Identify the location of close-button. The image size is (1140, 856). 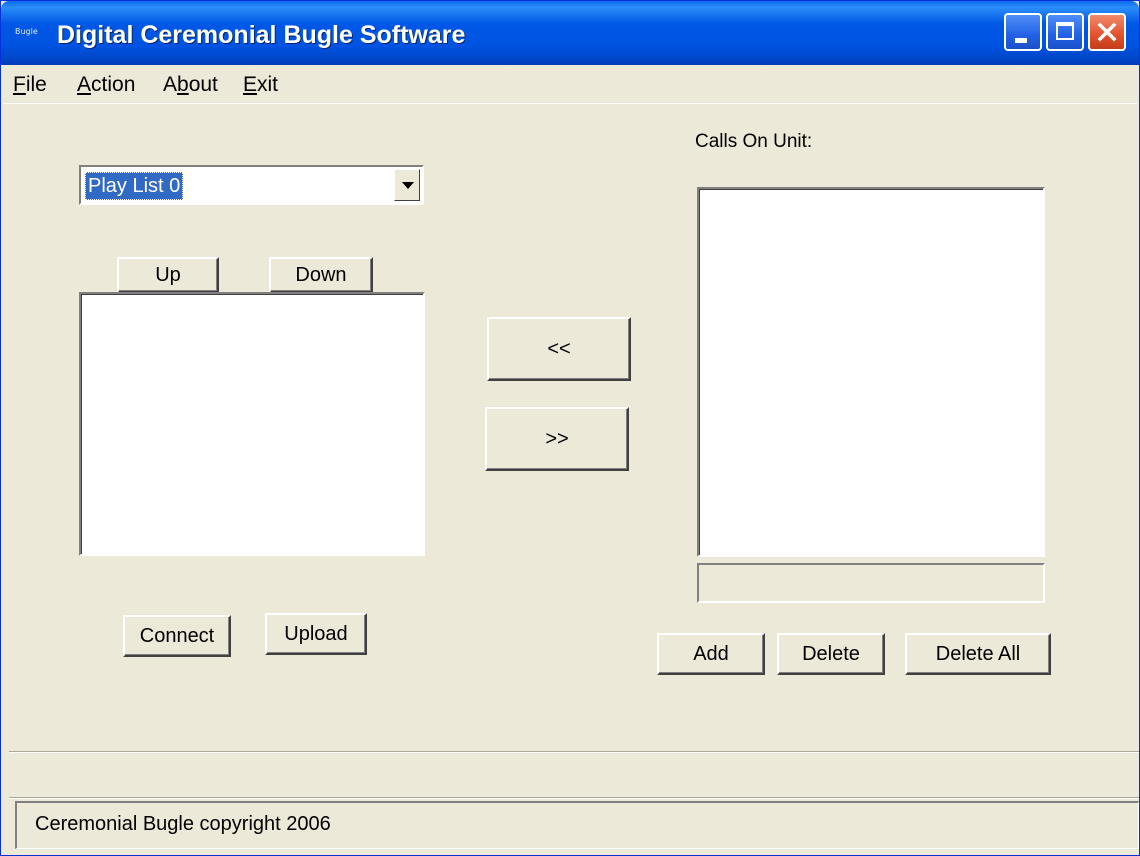
(1107, 32).